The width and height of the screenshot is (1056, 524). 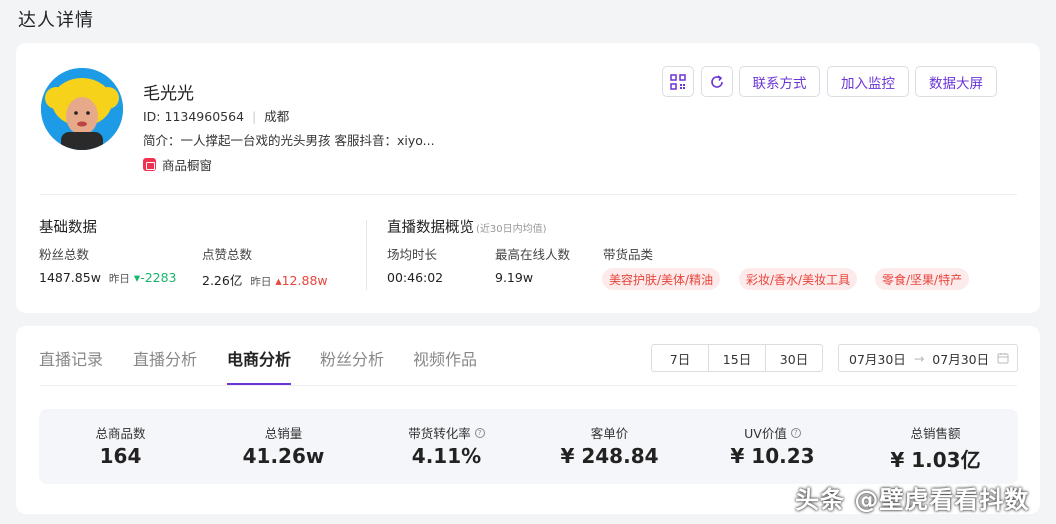 I want to click on stat-conversion-rate: 带货转化率? 4.11%, so click(x=446, y=446).